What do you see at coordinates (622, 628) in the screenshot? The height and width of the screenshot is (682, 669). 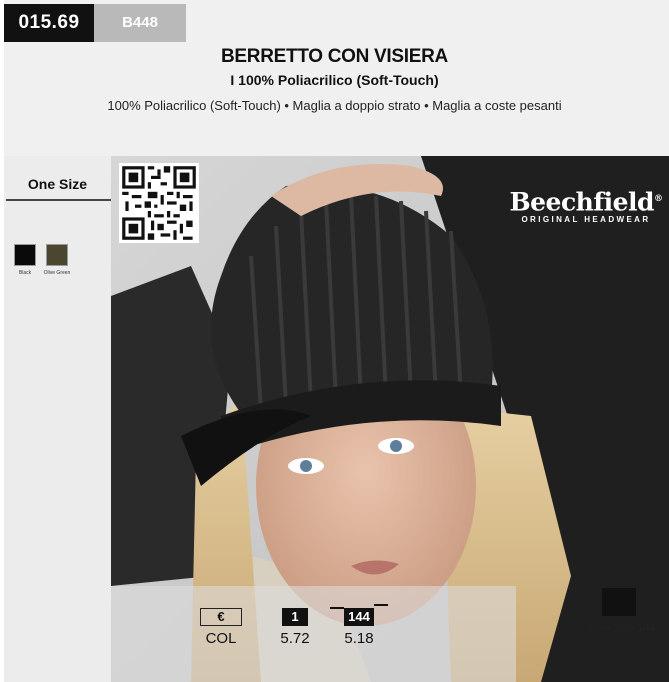 I see `carton-label: One Size 144` at bounding box center [622, 628].